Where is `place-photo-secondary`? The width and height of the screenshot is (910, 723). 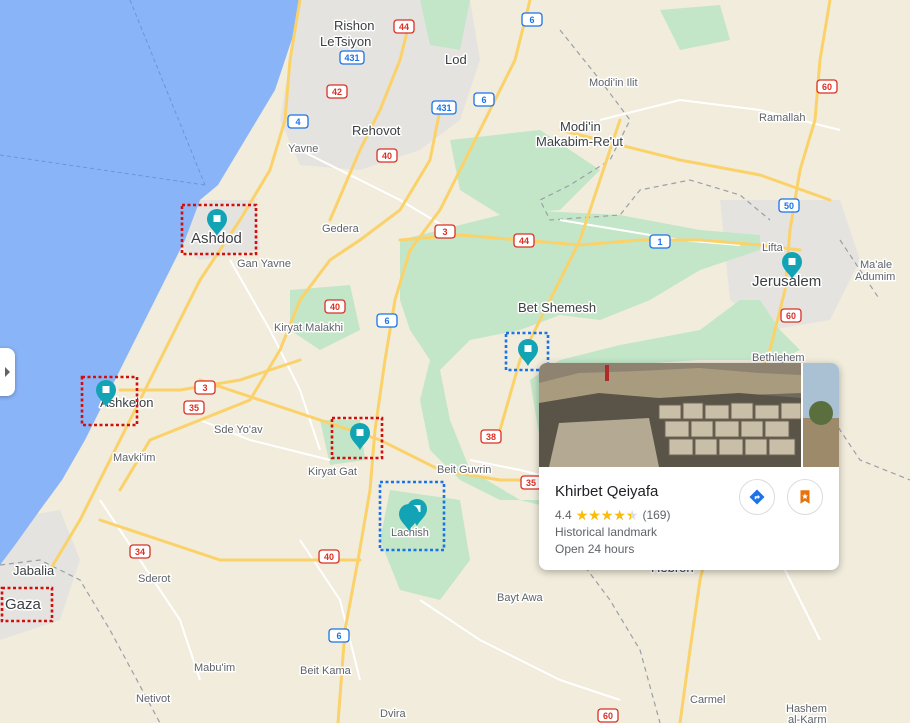 place-photo-secondary is located at coordinates (821, 415).